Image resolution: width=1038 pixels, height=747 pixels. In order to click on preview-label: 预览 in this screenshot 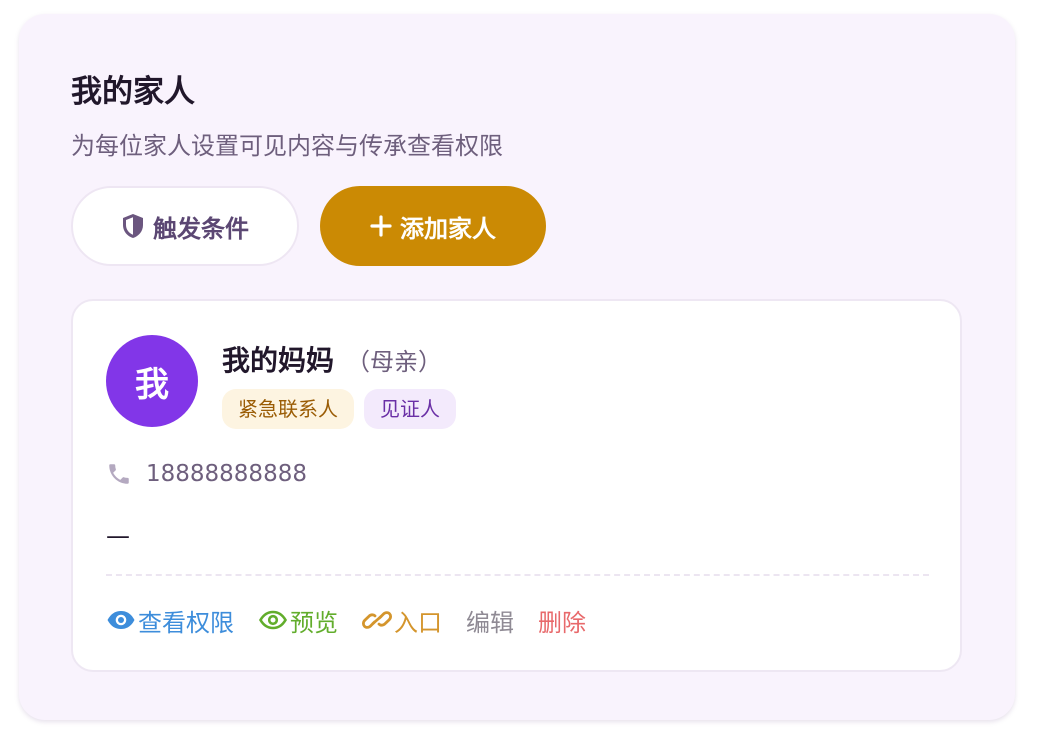, I will do `click(314, 622)`.